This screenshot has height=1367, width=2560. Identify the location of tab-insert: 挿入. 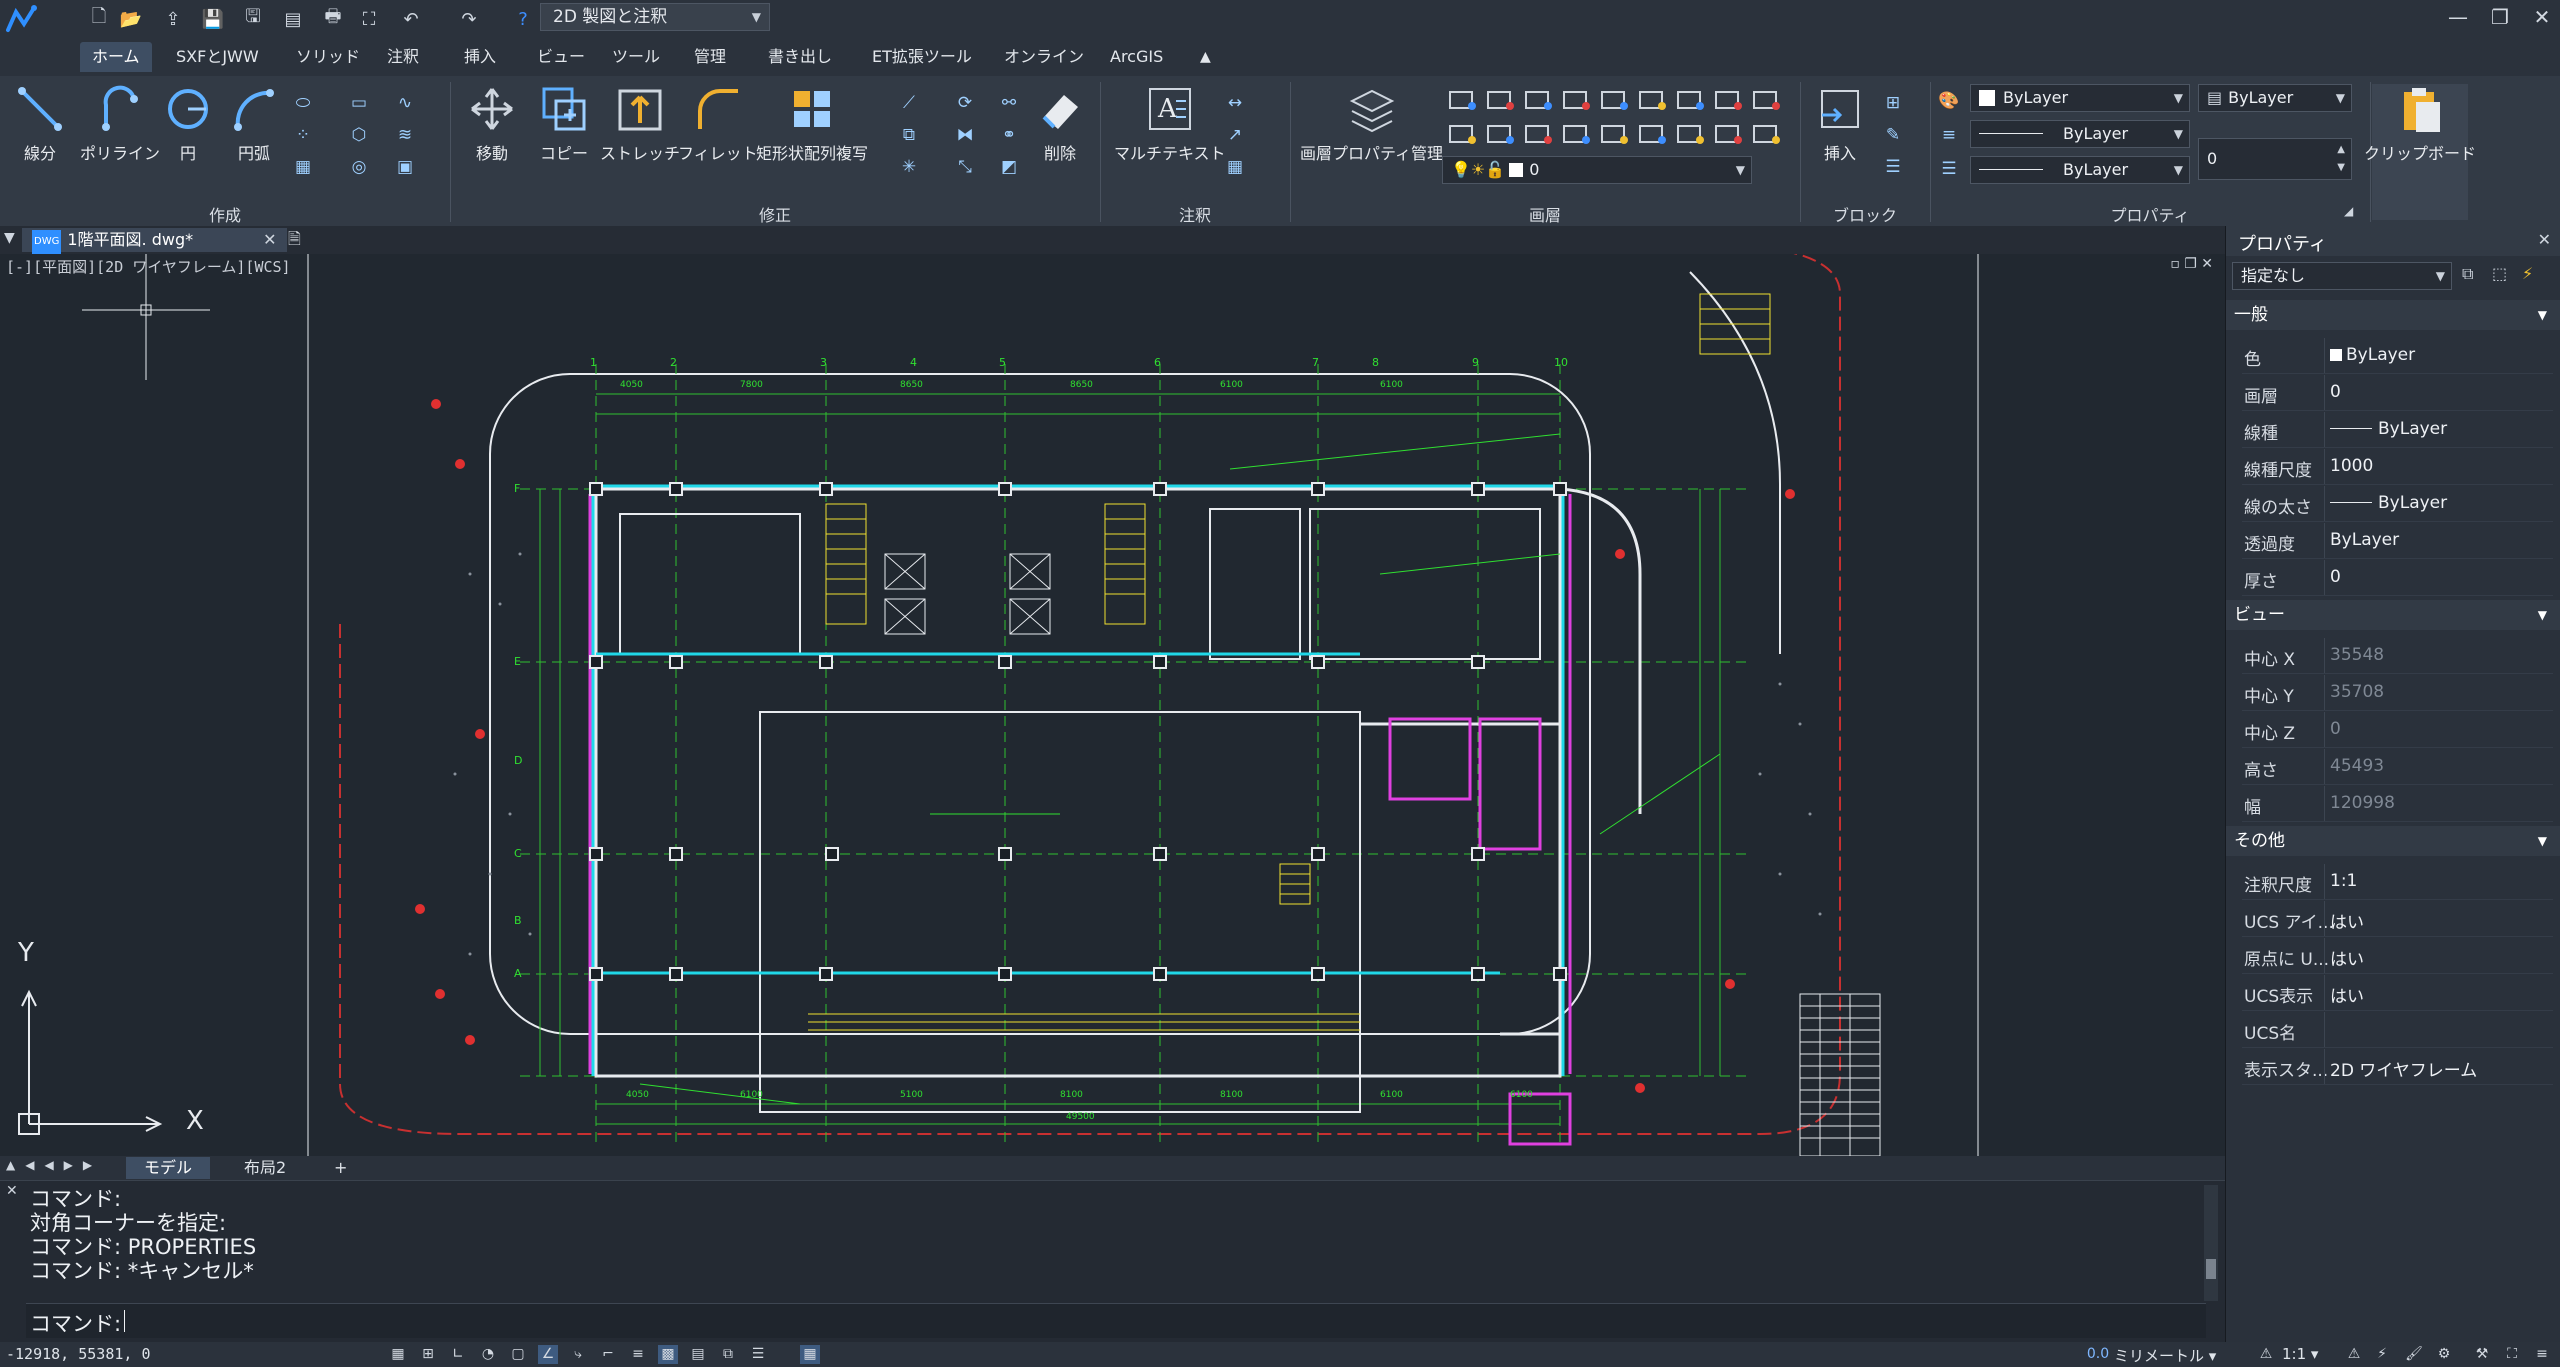
(480, 57).